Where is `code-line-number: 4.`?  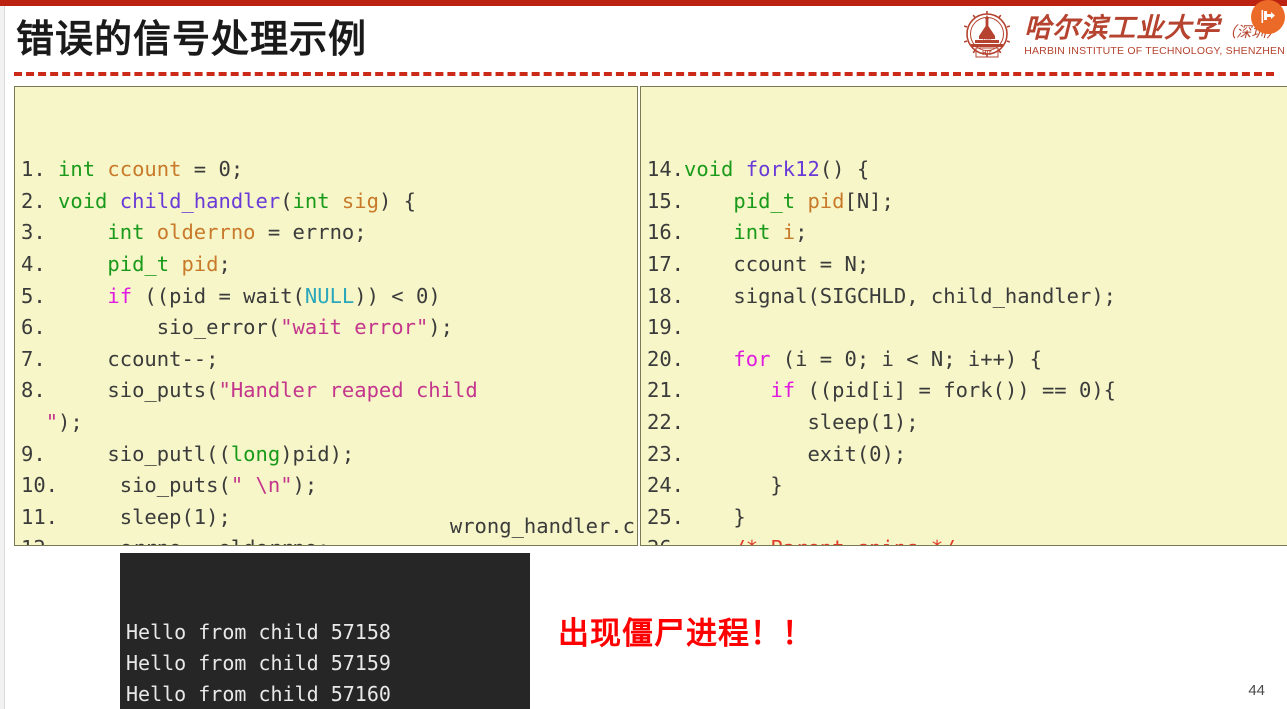 code-line-number: 4. is located at coordinates (33, 263).